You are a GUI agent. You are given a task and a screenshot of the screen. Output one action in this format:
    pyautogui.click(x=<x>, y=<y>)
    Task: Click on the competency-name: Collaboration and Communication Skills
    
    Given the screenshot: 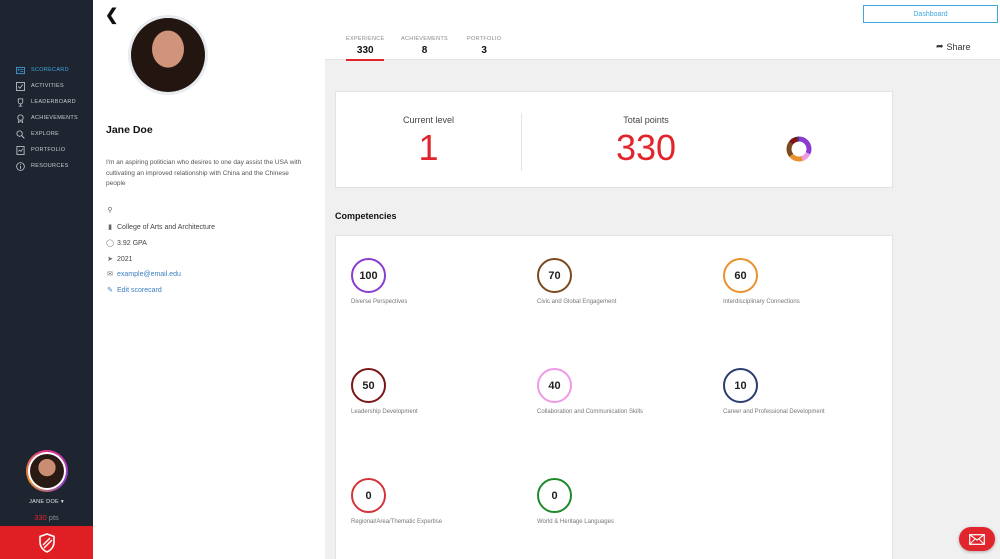 What is the action you would take?
    pyautogui.click(x=590, y=412)
    